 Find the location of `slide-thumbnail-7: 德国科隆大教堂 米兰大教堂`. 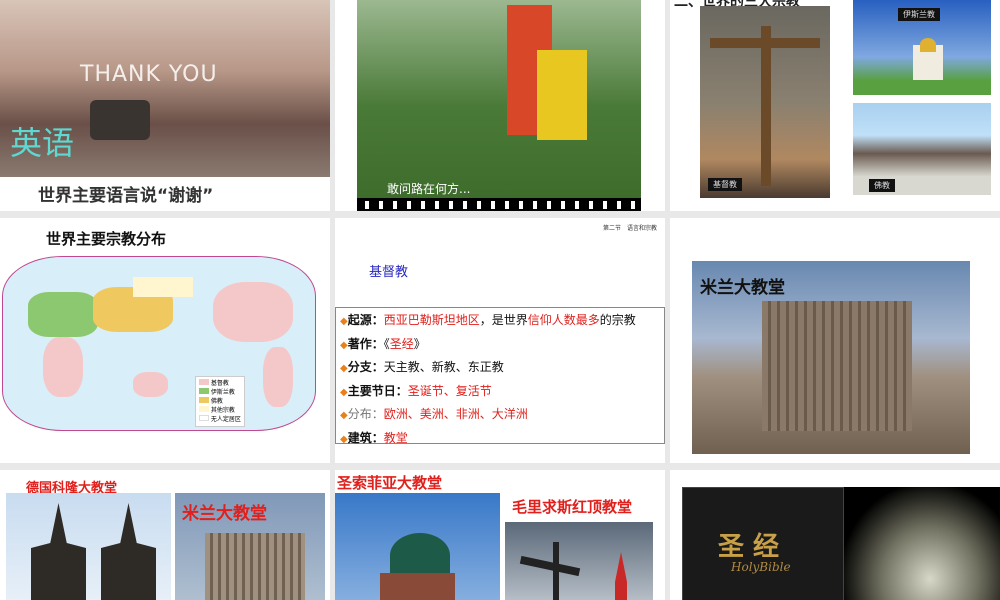

slide-thumbnail-7: 德国科隆大教堂 米兰大教堂 is located at coordinates (165, 535).